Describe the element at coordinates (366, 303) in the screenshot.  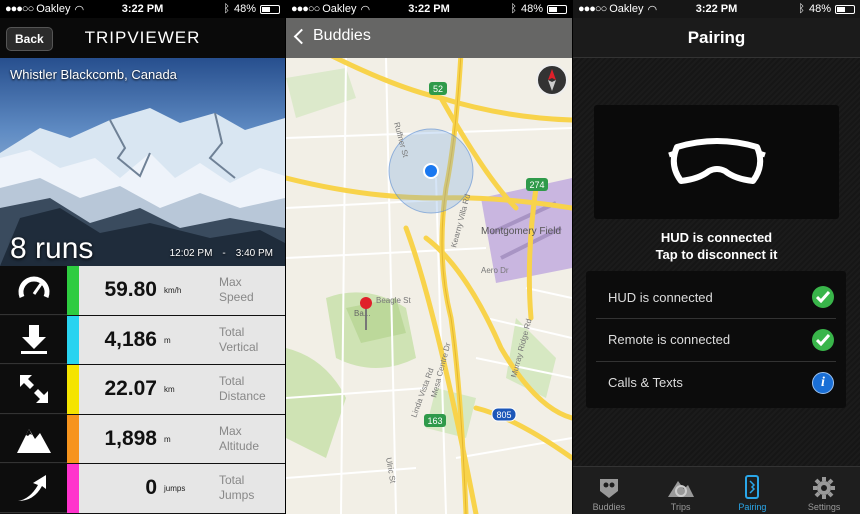
I see `buddy-pin-icon` at that location.